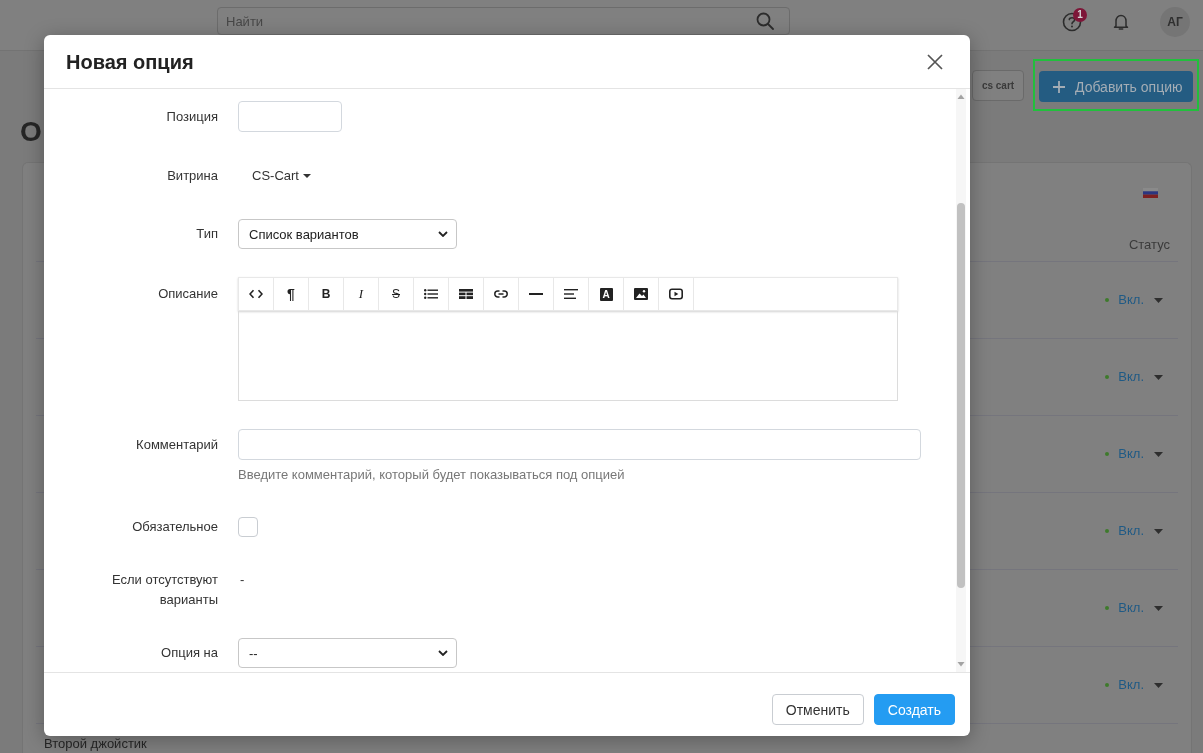  Describe the element at coordinates (817, 709) in the screenshot. I see `cancel-button: Отменить` at that location.